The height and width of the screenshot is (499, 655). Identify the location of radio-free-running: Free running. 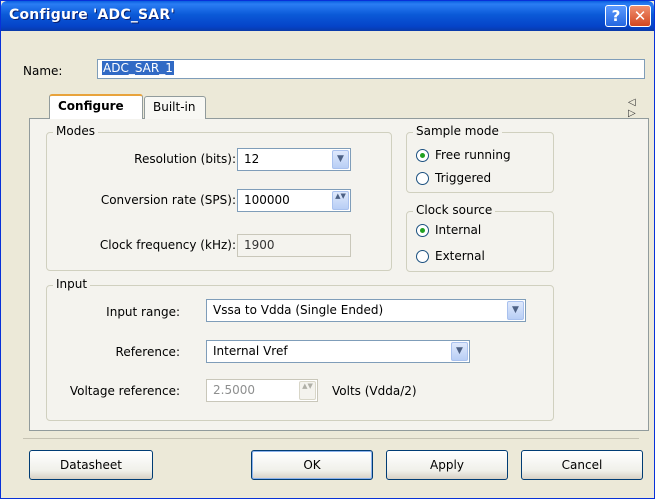
(463, 155).